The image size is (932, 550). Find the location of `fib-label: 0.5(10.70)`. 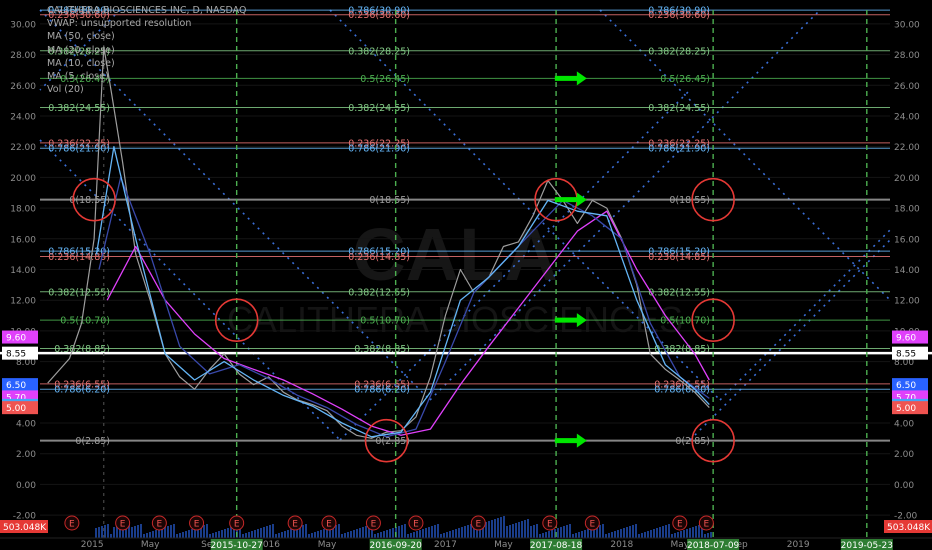

fib-label: 0.5(10.70) is located at coordinates (685, 321).